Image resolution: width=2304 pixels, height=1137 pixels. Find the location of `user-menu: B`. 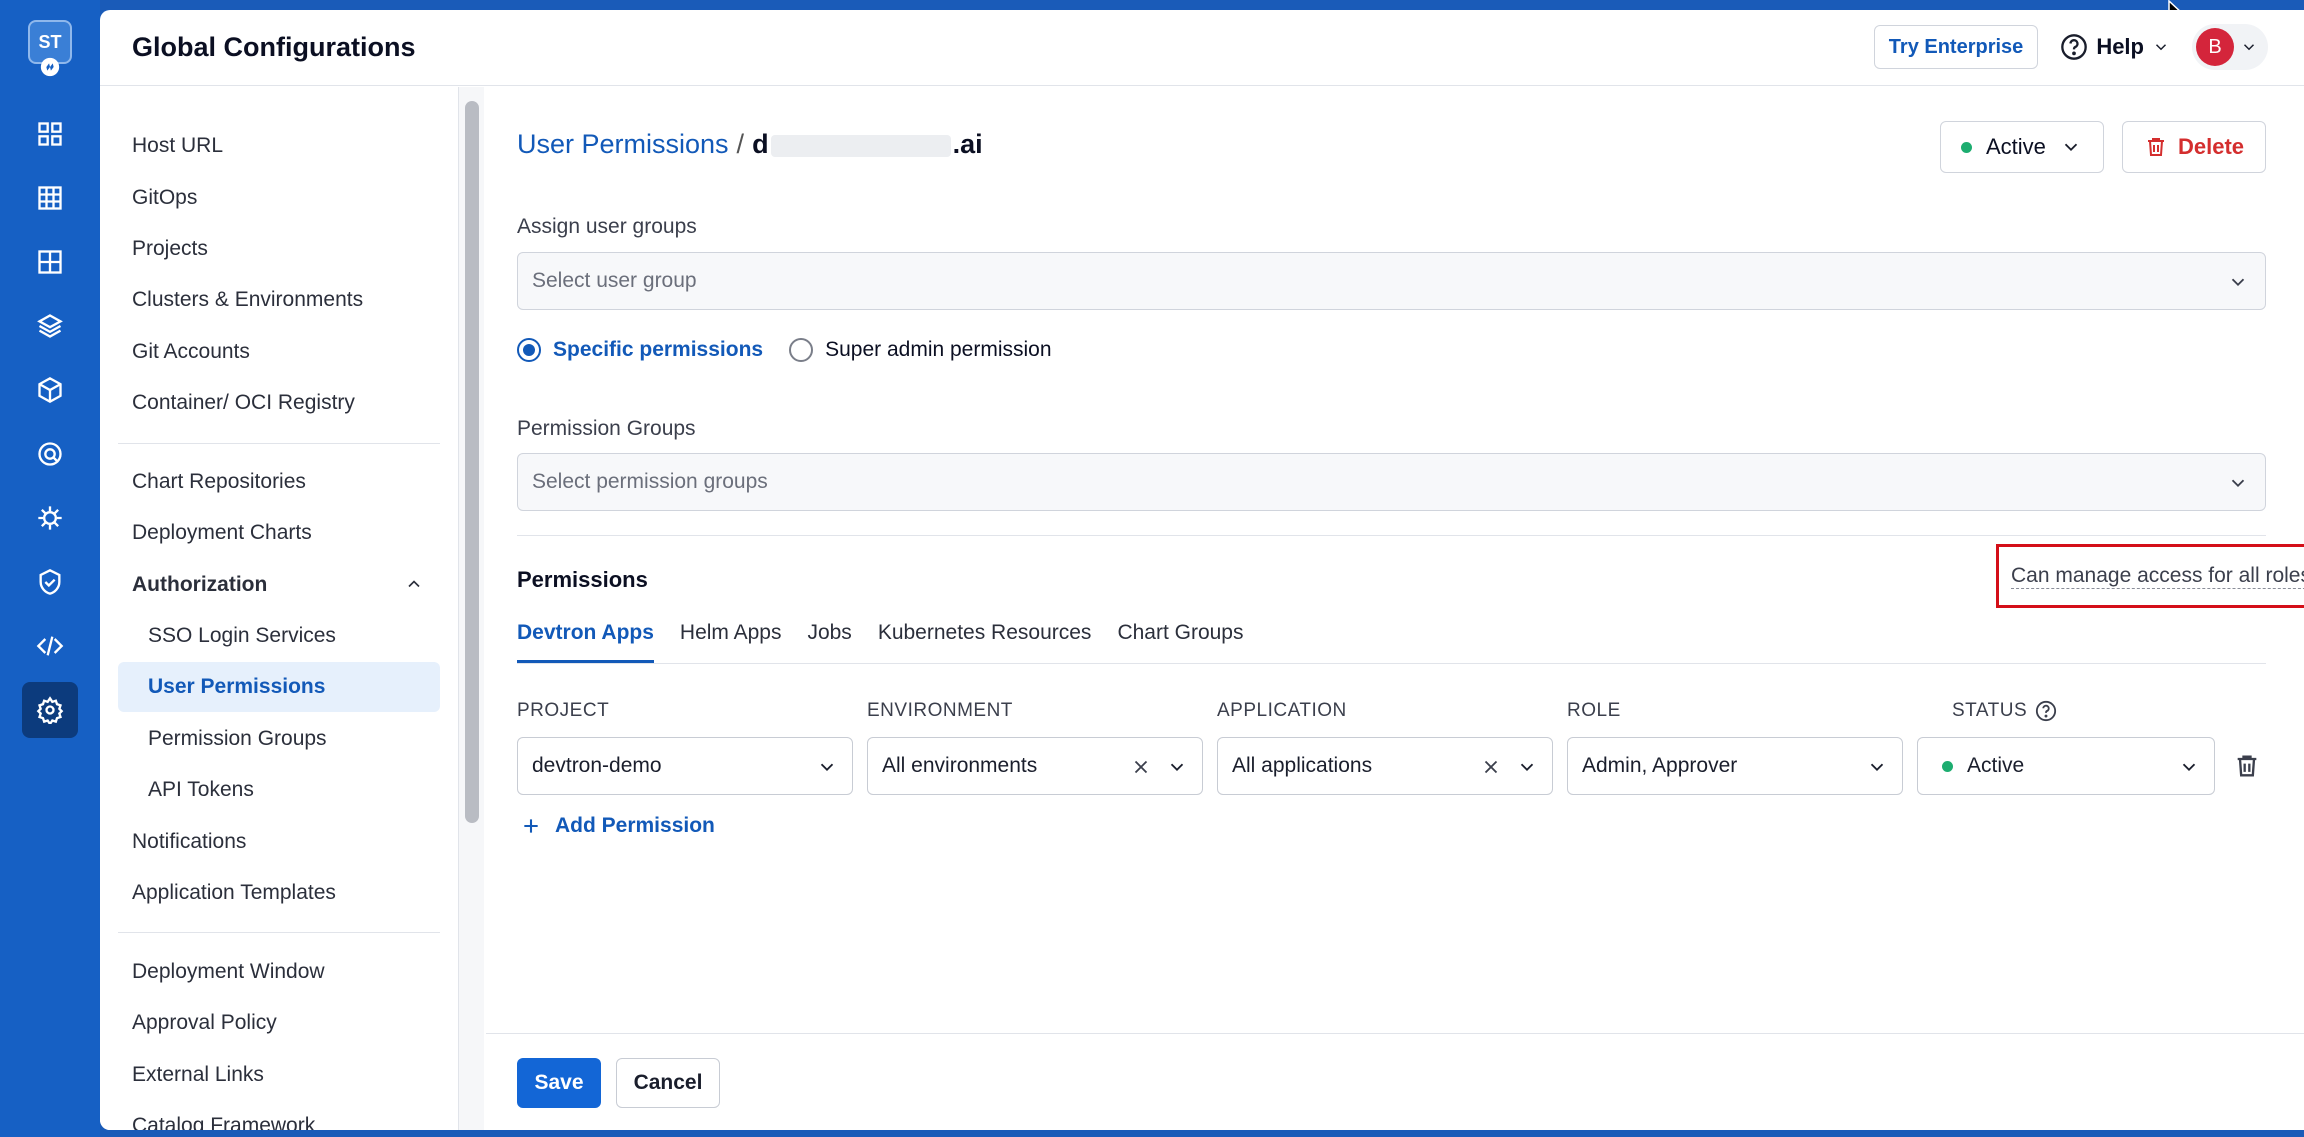

user-menu: B is located at coordinates (2230, 47).